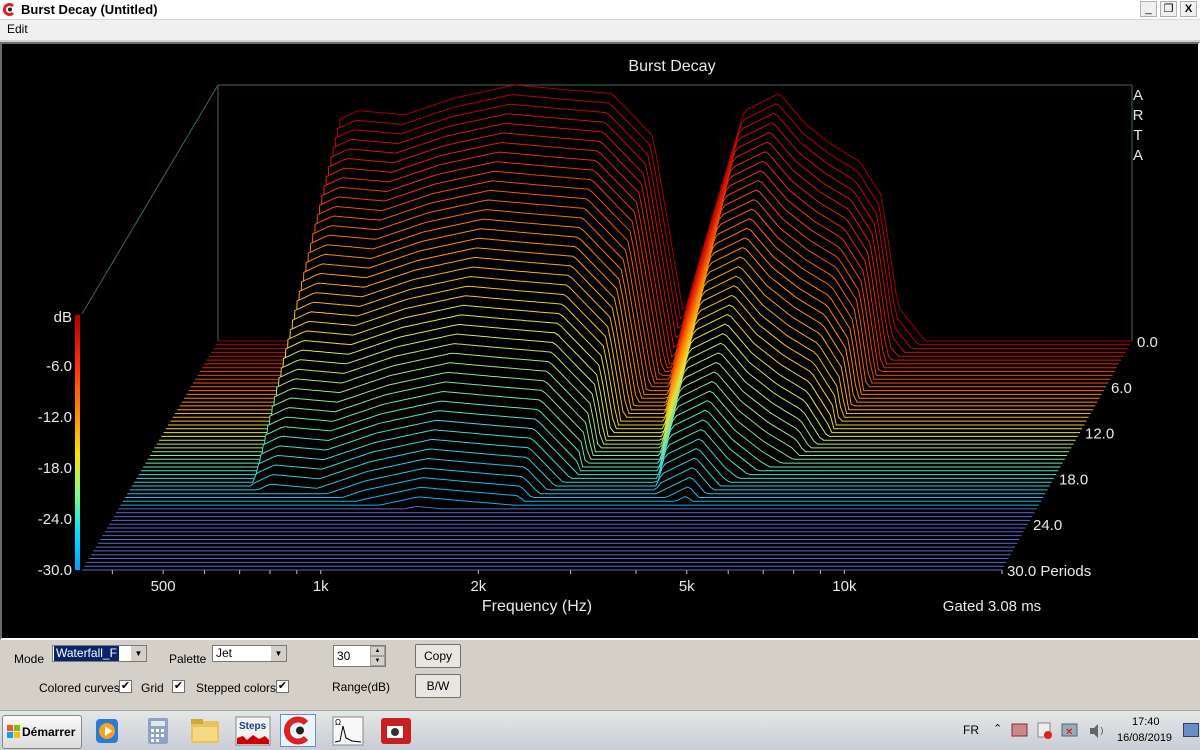 The height and width of the screenshot is (750, 1200). I want to click on grid-checkbox: ✔, so click(178, 686).